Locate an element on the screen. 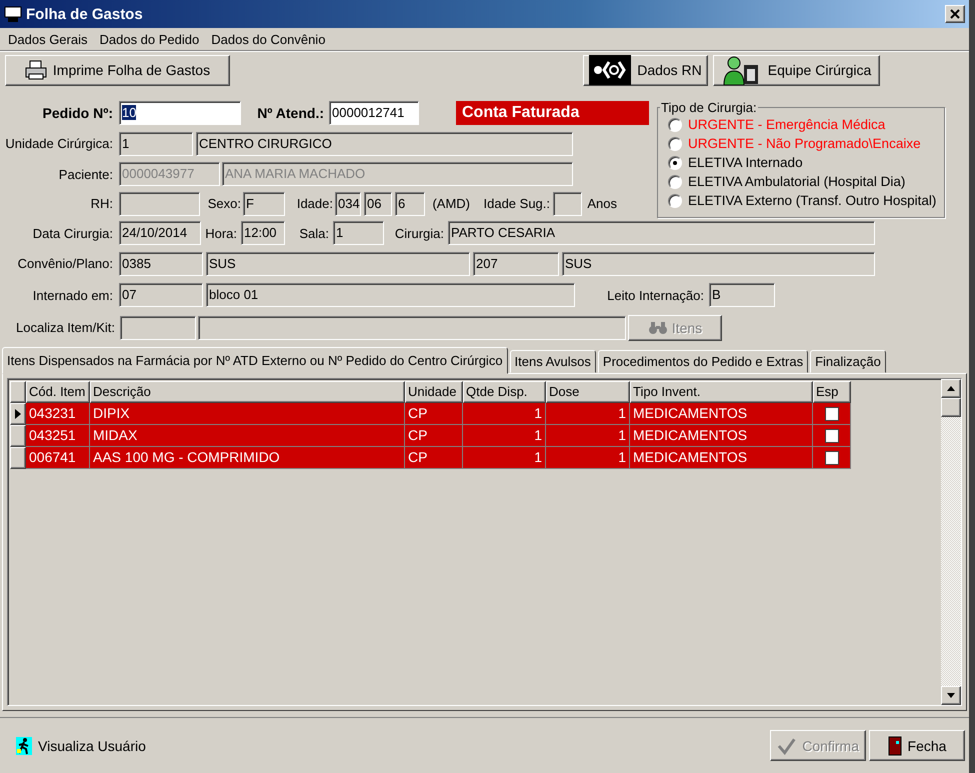 Image resolution: width=975 pixels, height=773 pixels. column-header: Qtde Disp. is located at coordinates (504, 392).